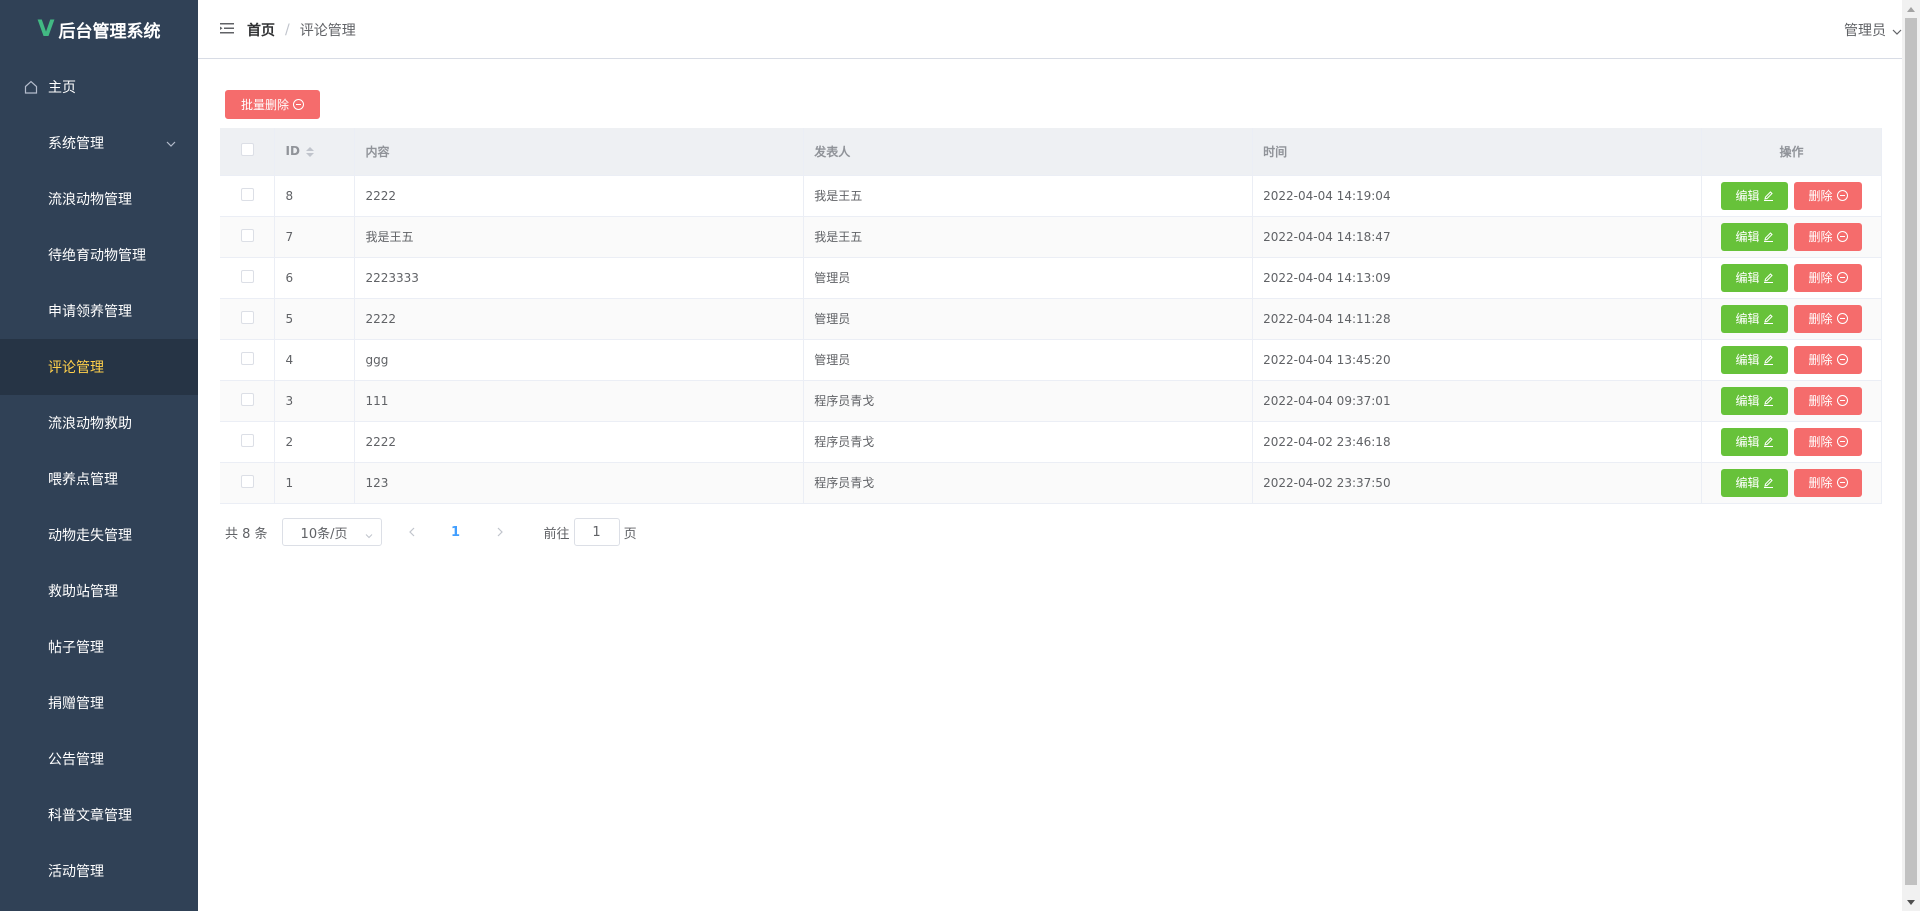  What do you see at coordinates (62, 88) in the screenshot?
I see `sidebar-item-label: 主页` at bounding box center [62, 88].